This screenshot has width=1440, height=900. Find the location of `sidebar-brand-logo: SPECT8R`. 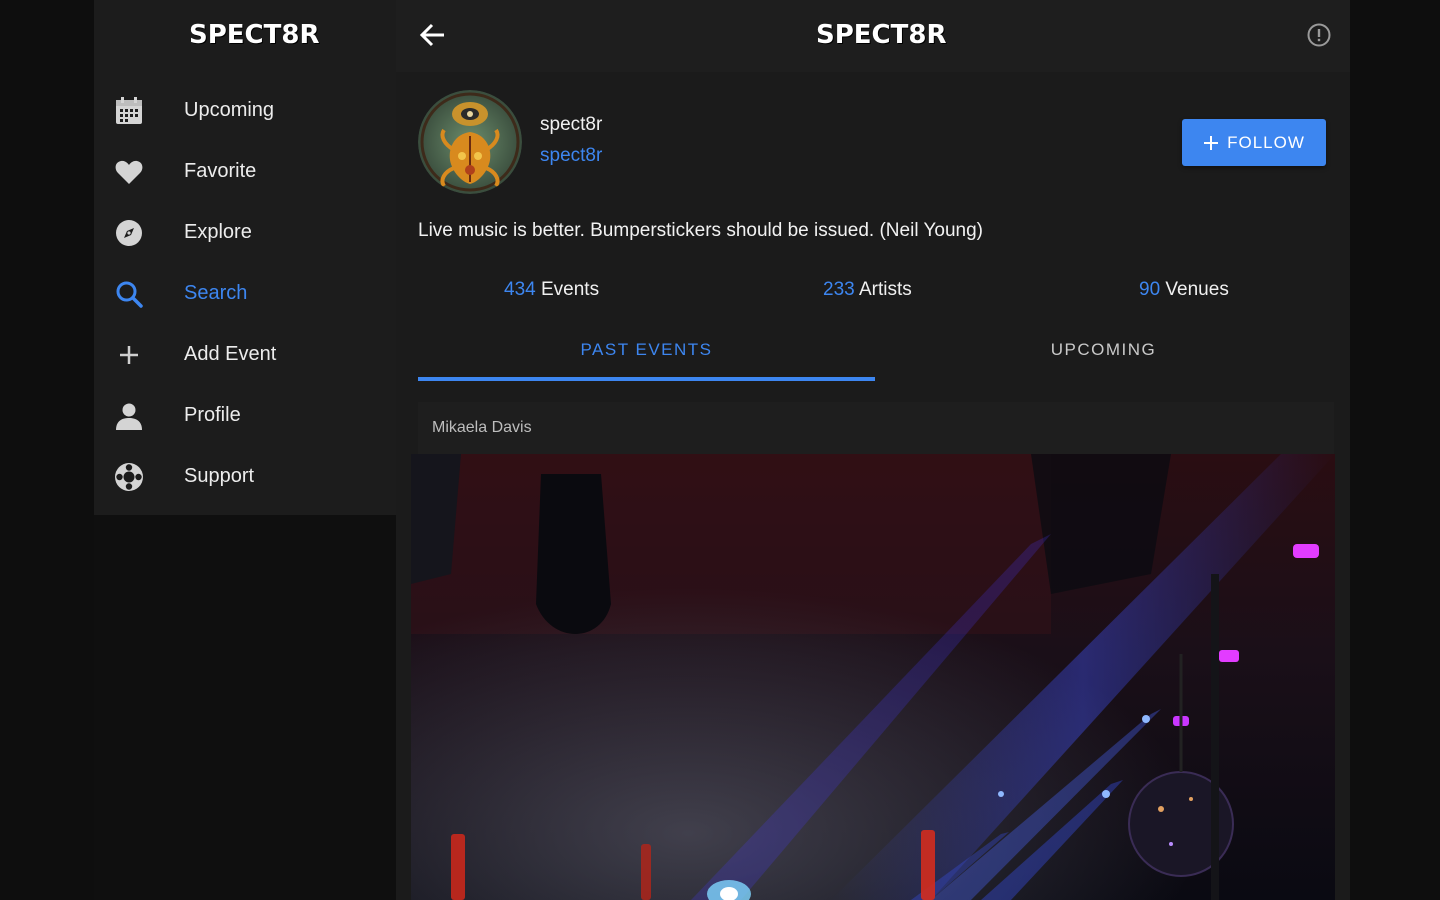

sidebar-brand-logo: SPECT8R is located at coordinates (254, 35).